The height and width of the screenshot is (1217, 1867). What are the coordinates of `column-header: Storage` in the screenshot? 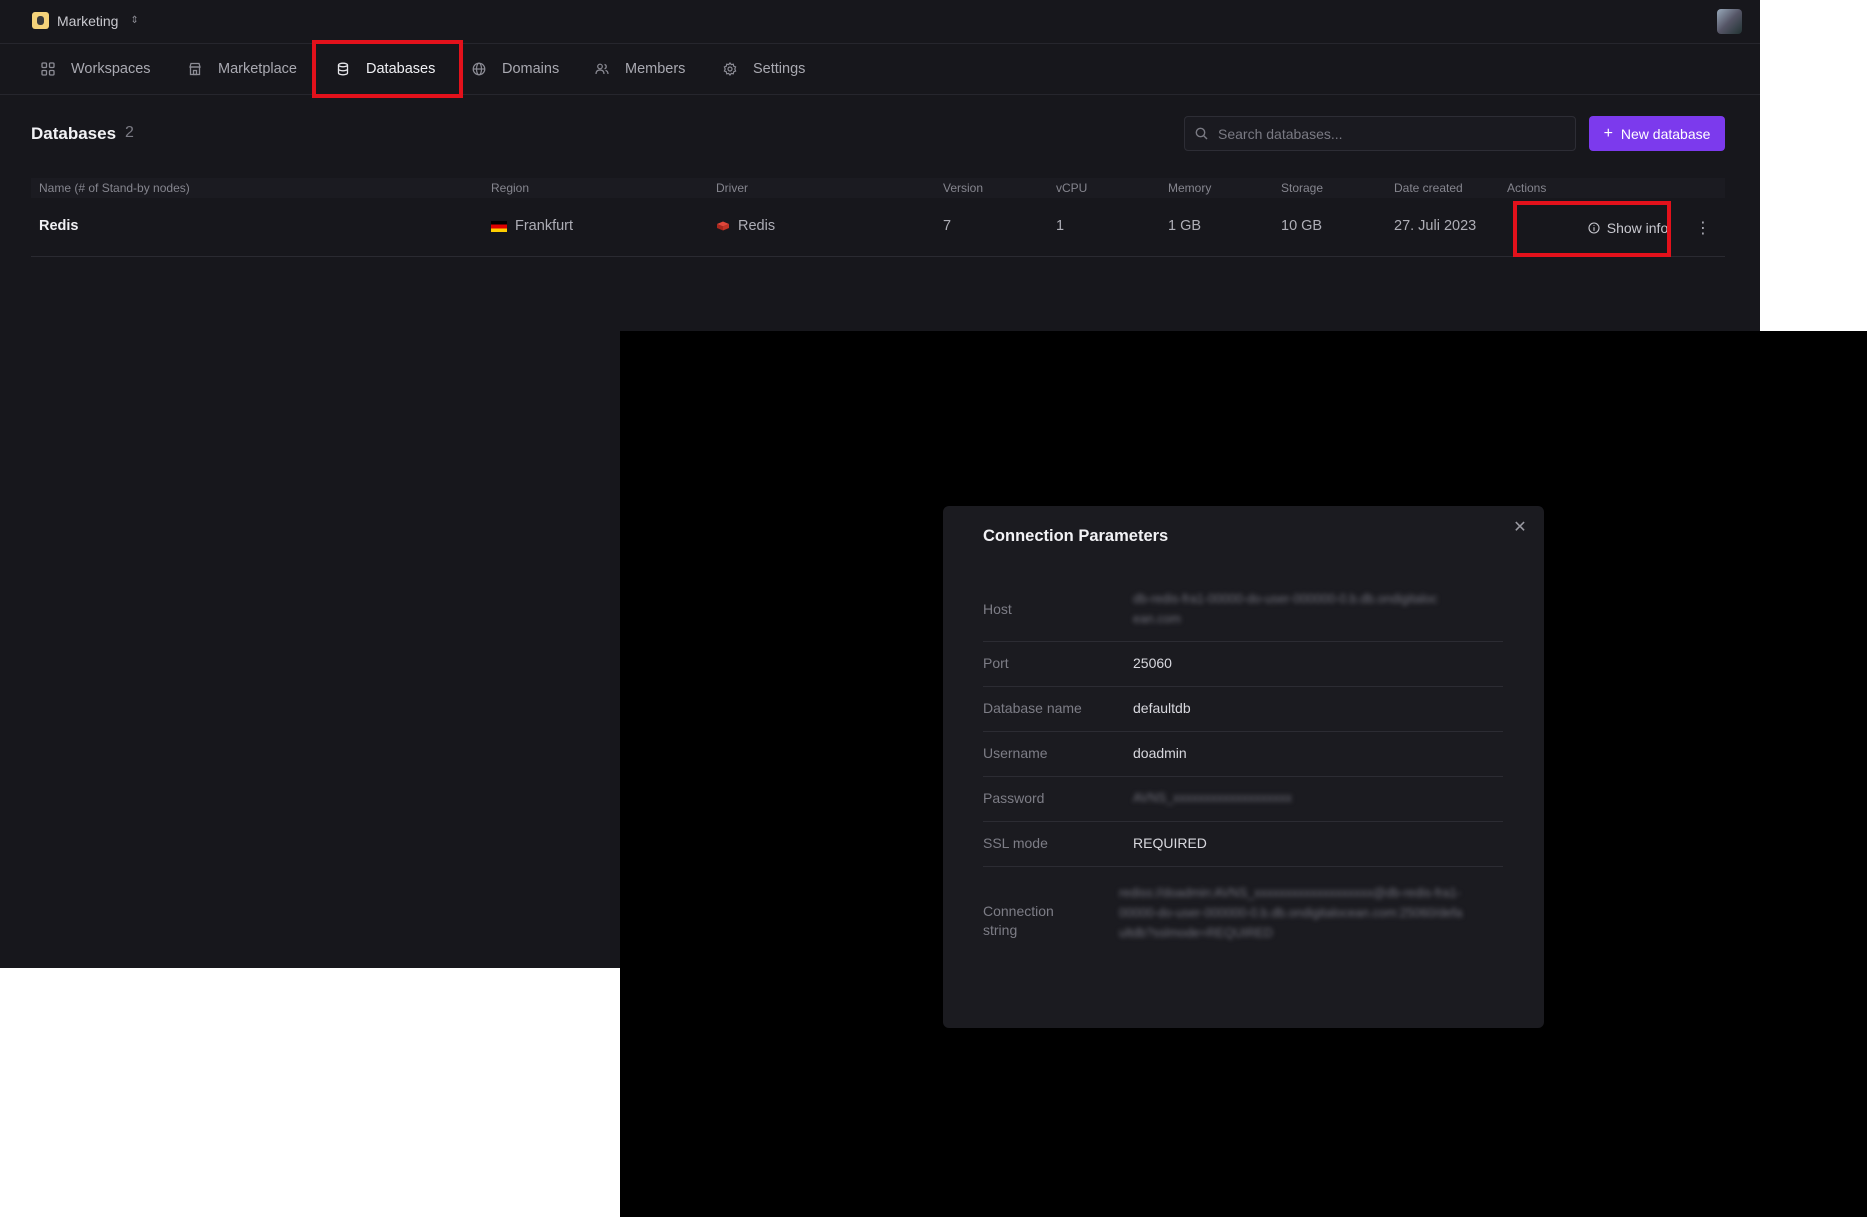 It's located at (1302, 188).